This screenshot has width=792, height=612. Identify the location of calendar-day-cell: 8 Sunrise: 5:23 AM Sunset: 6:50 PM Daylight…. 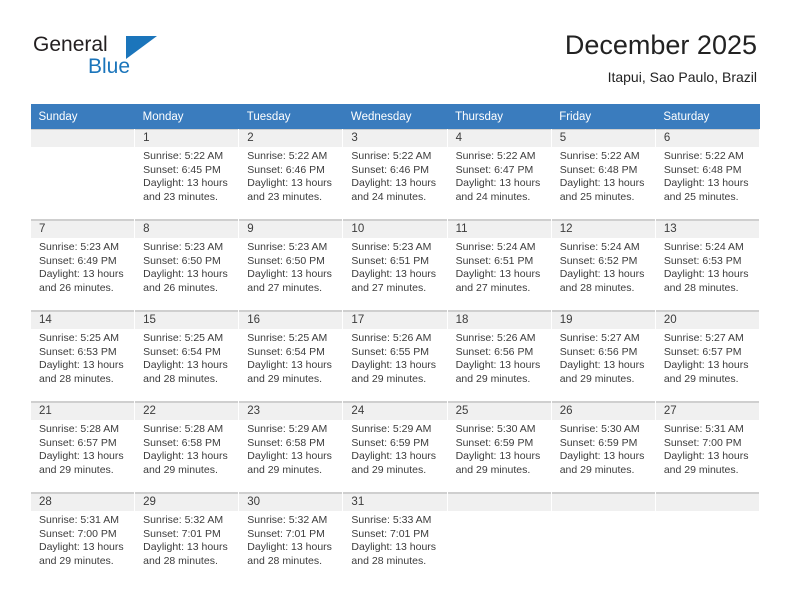
(187, 265).